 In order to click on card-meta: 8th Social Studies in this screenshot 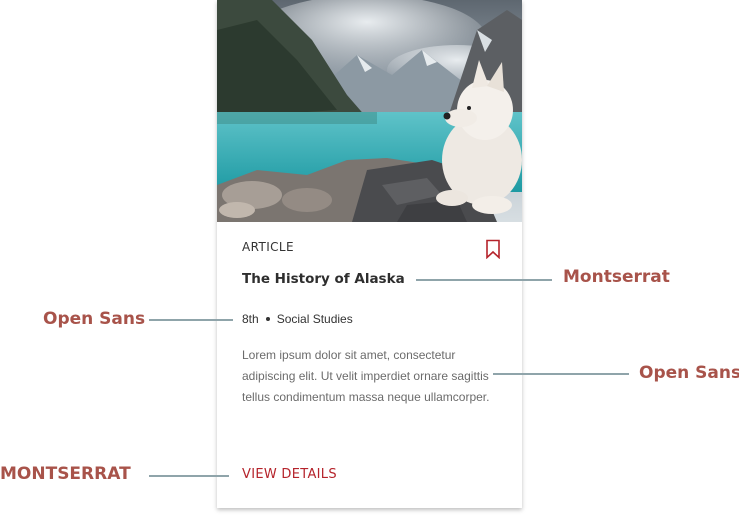, I will do `click(297, 319)`.